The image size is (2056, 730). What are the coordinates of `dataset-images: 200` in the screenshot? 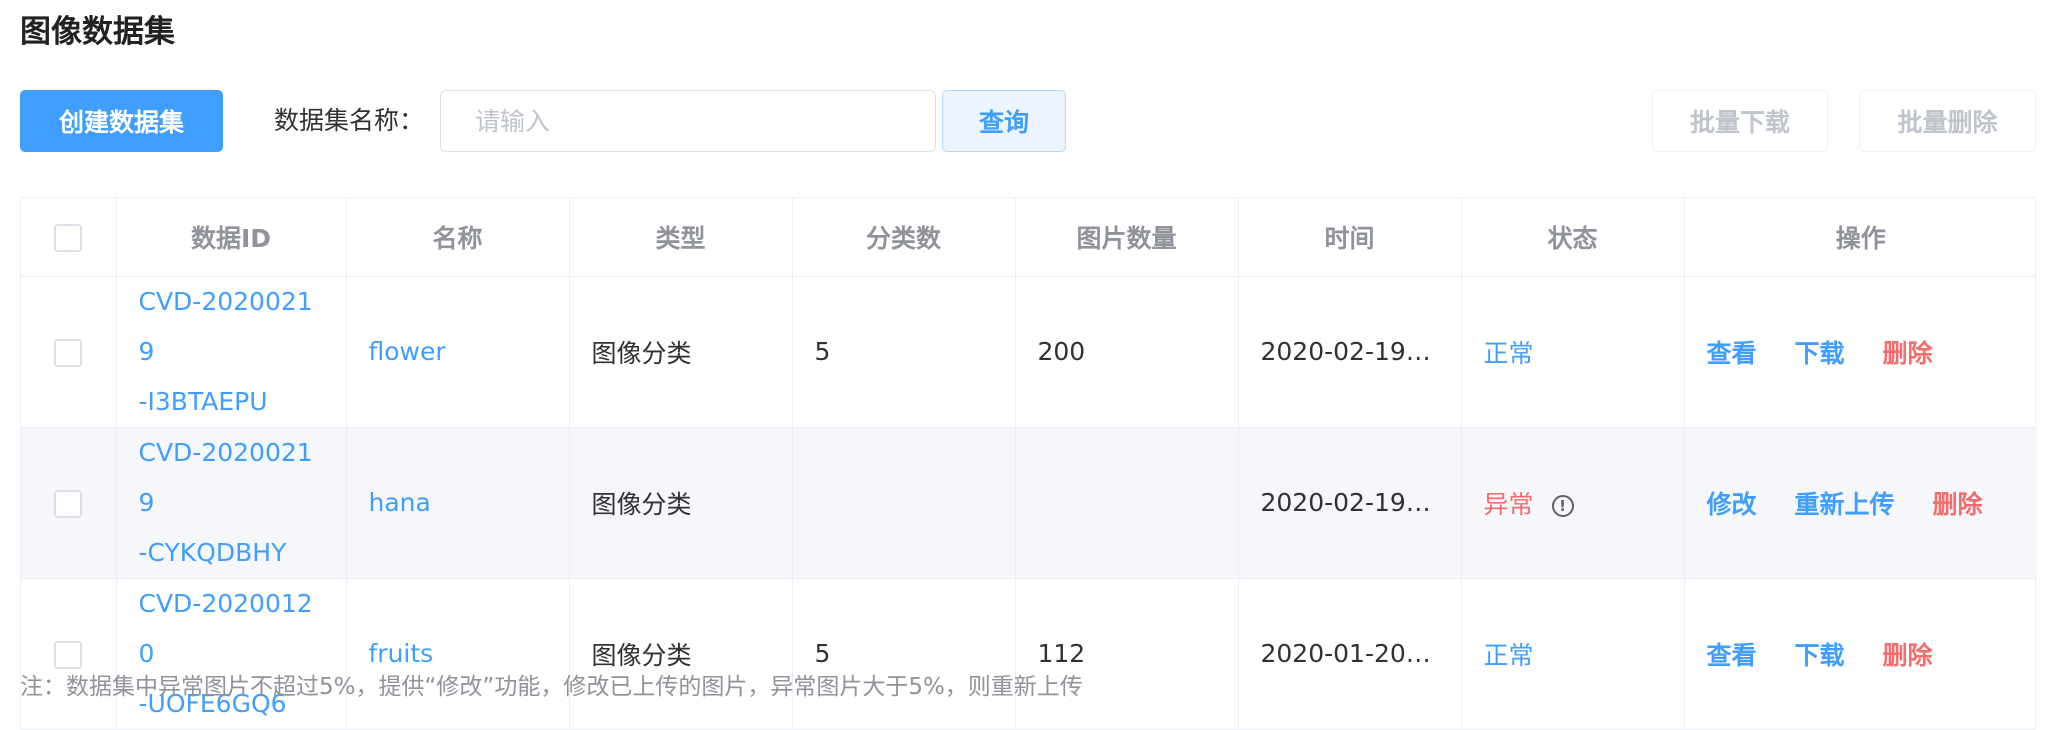 It's located at (1127, 352).